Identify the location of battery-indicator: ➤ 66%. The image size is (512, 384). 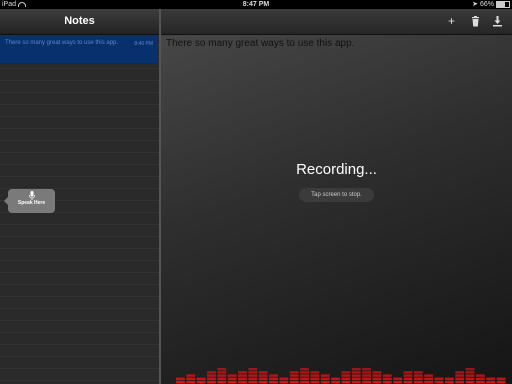
(491, 4).